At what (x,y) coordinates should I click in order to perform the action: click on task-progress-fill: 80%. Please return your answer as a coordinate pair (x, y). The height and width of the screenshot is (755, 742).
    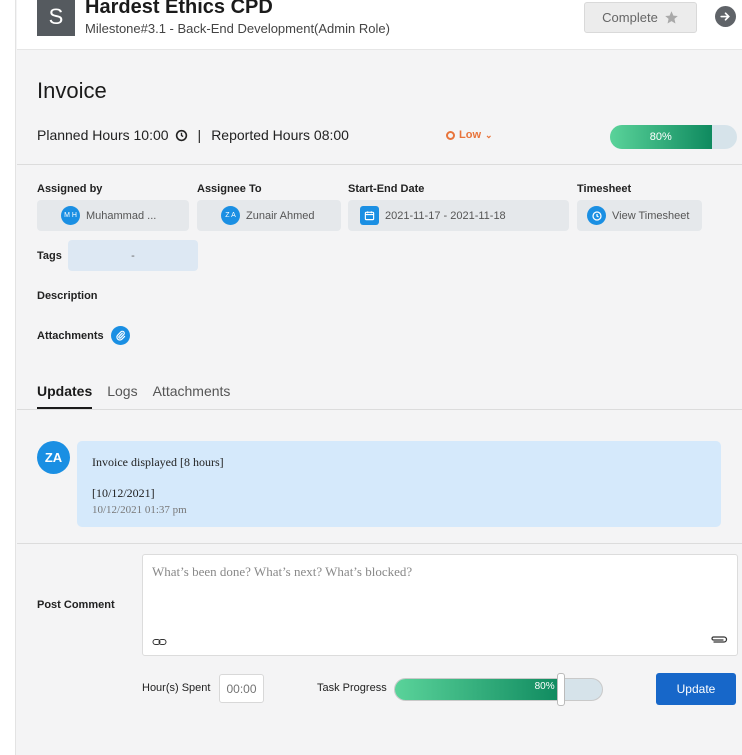
    Looking at the image, I should click on (661, 137).